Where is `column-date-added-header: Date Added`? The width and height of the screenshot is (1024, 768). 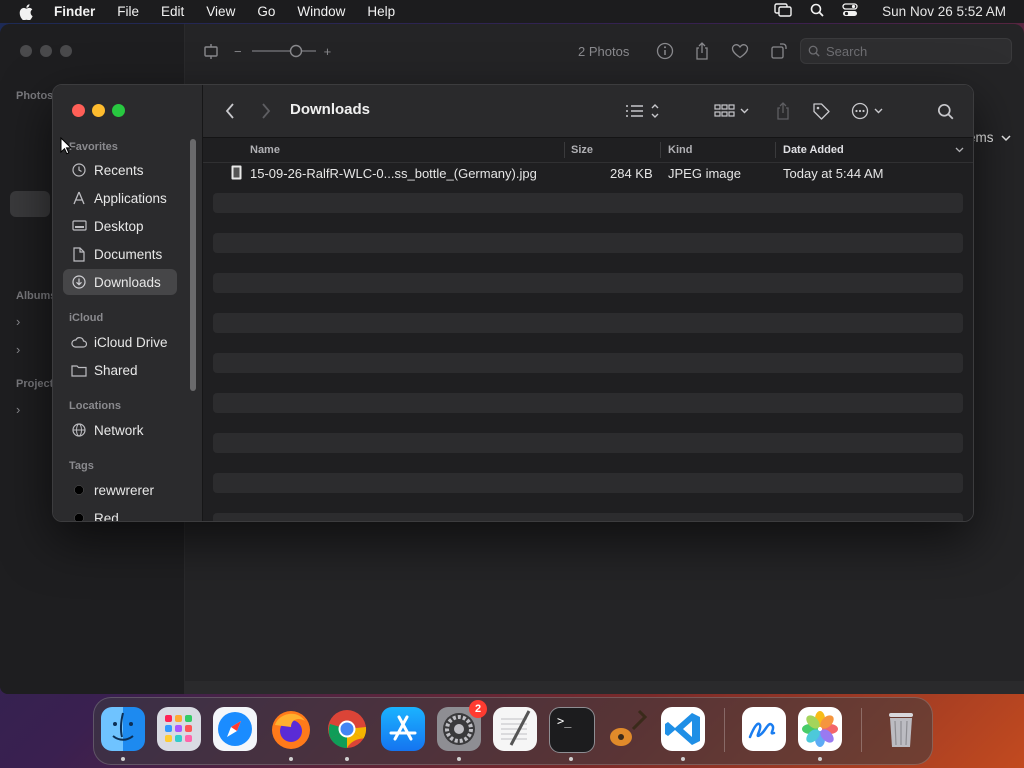 column-date-added-header: Date Added is located at coordinates (813, 150).